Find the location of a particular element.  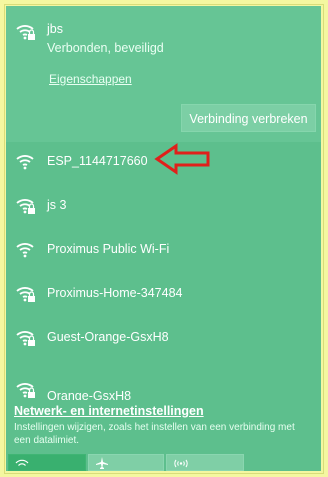

network-list-item: Proximus-Home-347484 is located at coordinates (163, 296).